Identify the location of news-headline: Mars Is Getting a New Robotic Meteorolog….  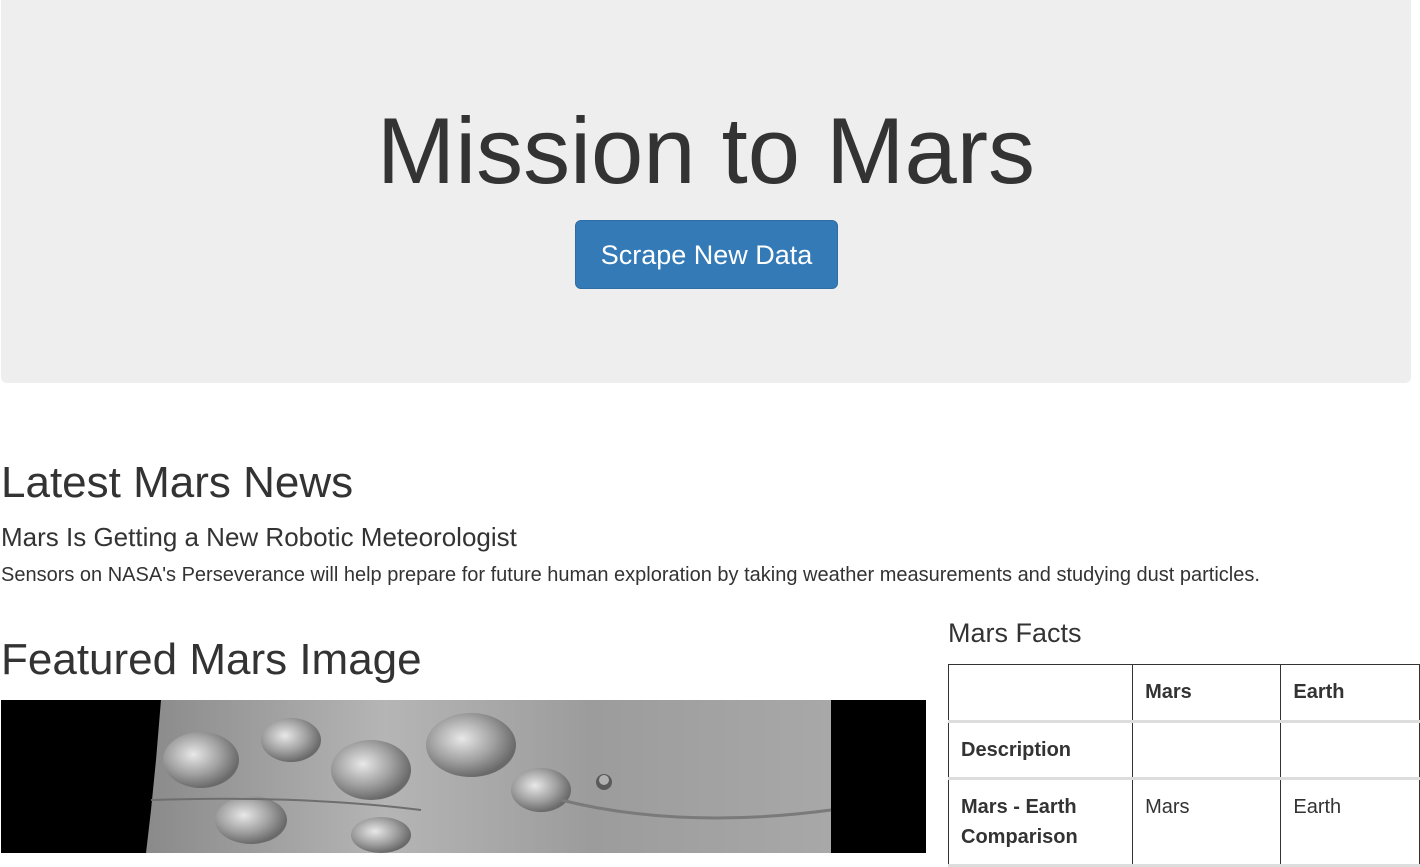
(259, 537).